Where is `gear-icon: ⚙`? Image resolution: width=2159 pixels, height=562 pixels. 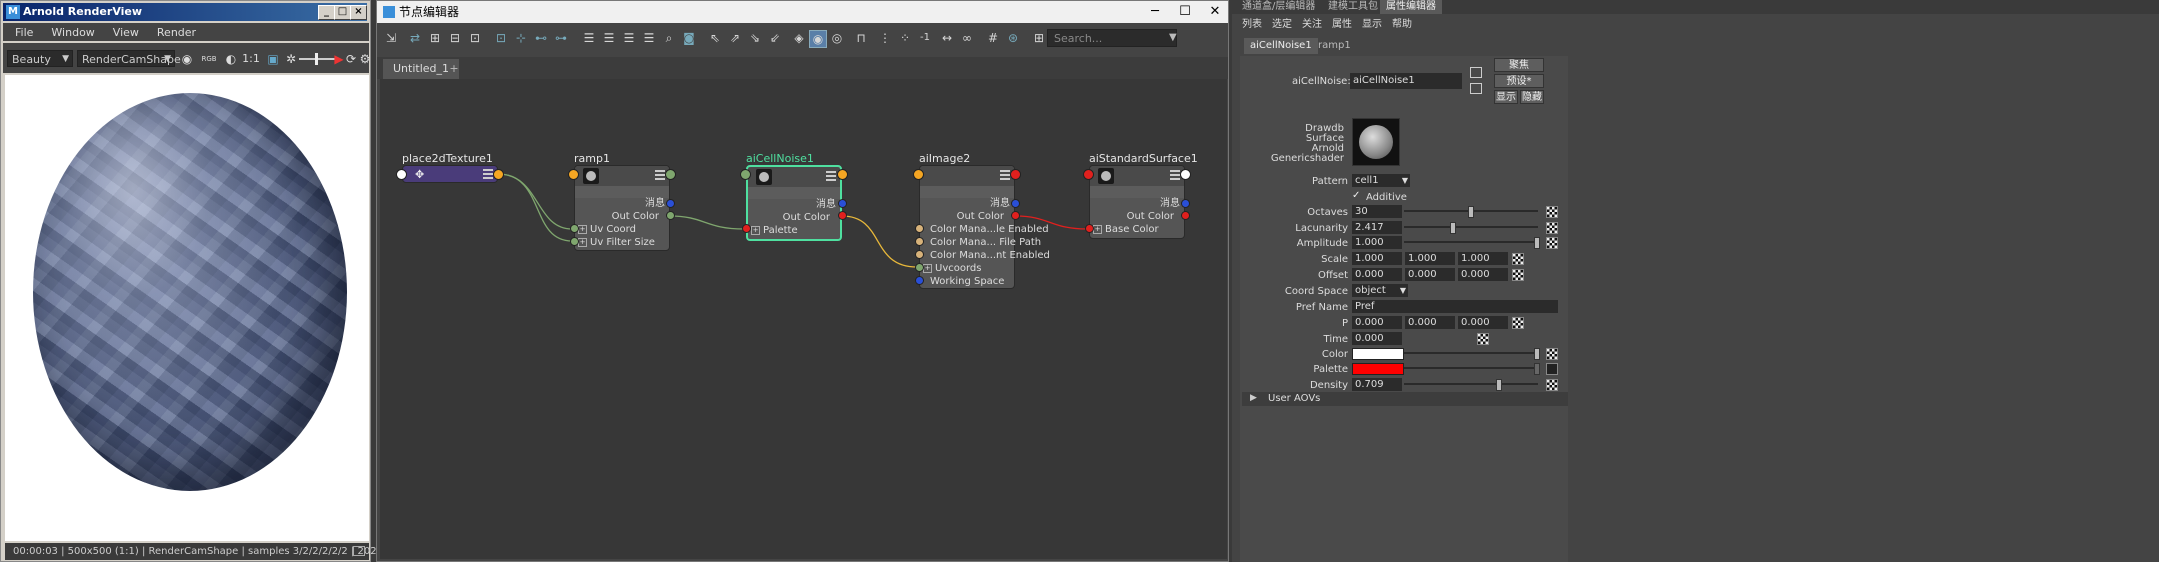 gear-icon: ⚙ is located at coordinates (365, 59).